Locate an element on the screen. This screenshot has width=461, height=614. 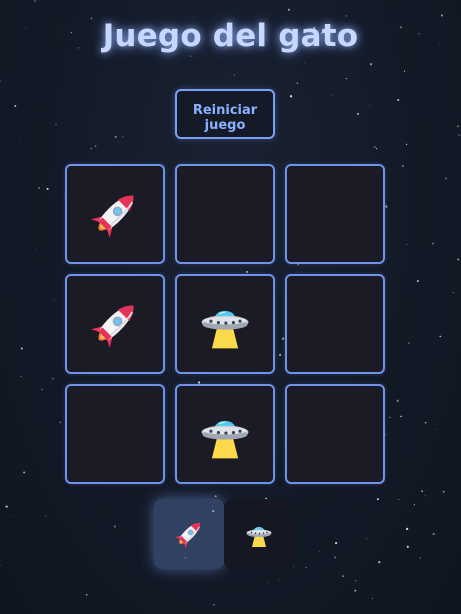
reset-game-button: Reiniciar juego is located at coordinates (225, 114).